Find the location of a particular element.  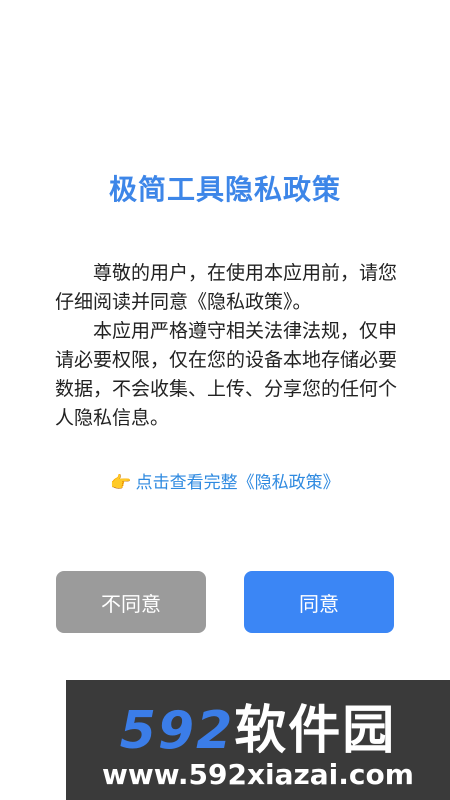

disagree-button: 不同意 is located at coordinates (131, 602).